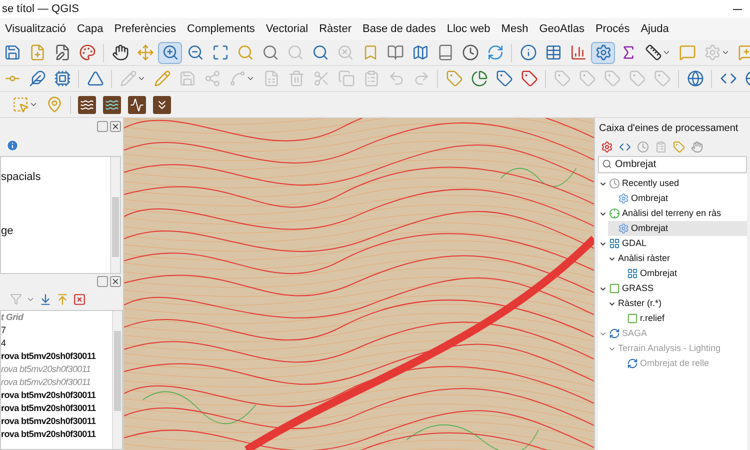  What do you see at coordinates (669, 348) in the screenshot?
I see `tree-label: Terrain Analysis - Lighting` at bounding box center [669, 348].